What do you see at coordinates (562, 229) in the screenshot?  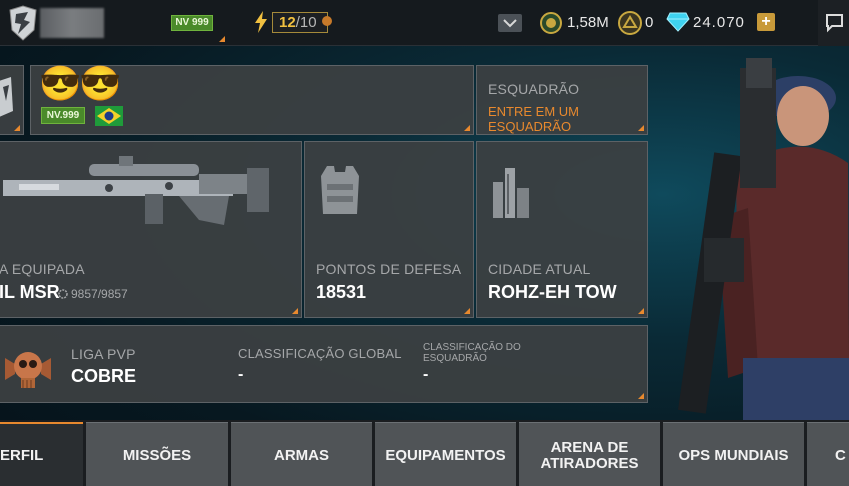 I see `current-city-panel: CIDADE ATUAL ROHZ-EH TOW` at bounding box center [562, 229].